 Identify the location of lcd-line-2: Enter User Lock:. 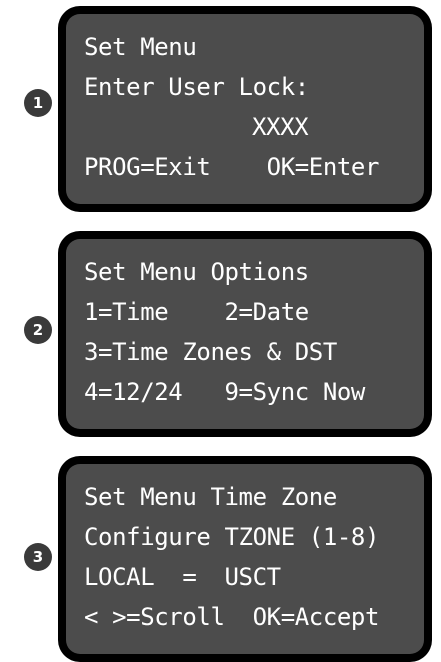
(196, 87).